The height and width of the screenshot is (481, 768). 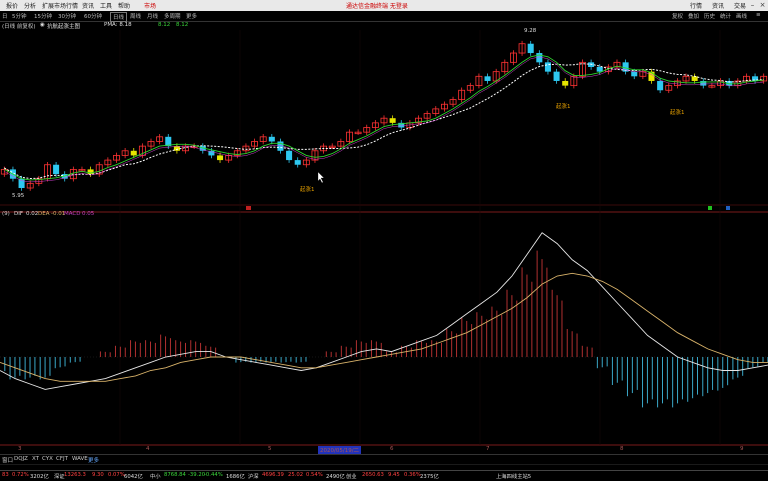 I want to click on macd-info-bar: (9) DIF 0.02 DEA -0.01 MACD 0.05, so click(x=384, y=214).